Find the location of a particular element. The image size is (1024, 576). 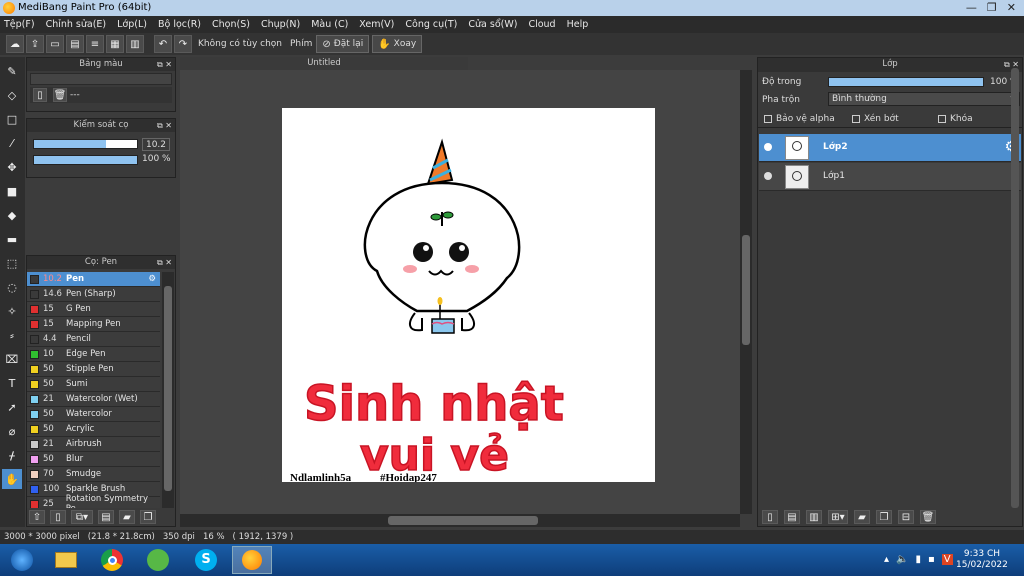

gear-icon: ⚙ is located at coordinates (152, 279).